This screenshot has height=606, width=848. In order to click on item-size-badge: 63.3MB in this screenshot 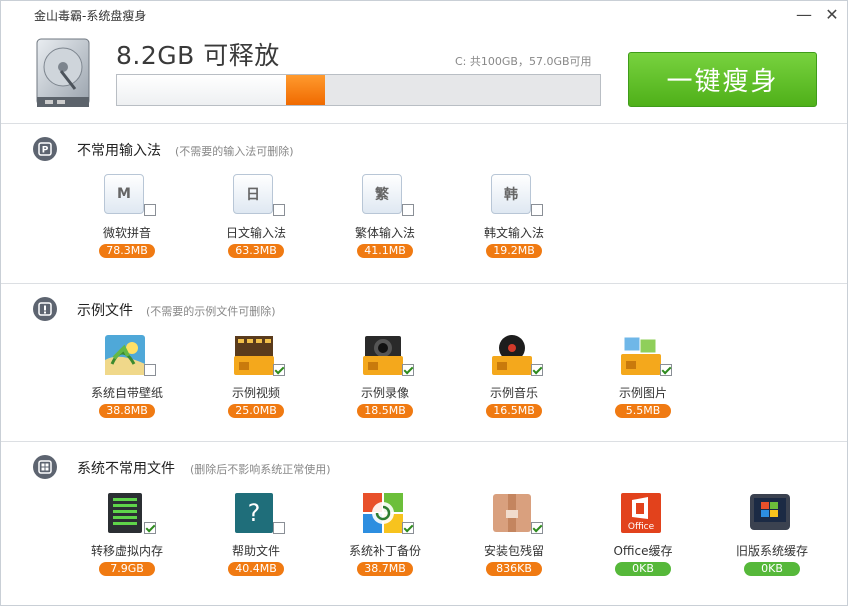, I will do `click(256, 251)`.